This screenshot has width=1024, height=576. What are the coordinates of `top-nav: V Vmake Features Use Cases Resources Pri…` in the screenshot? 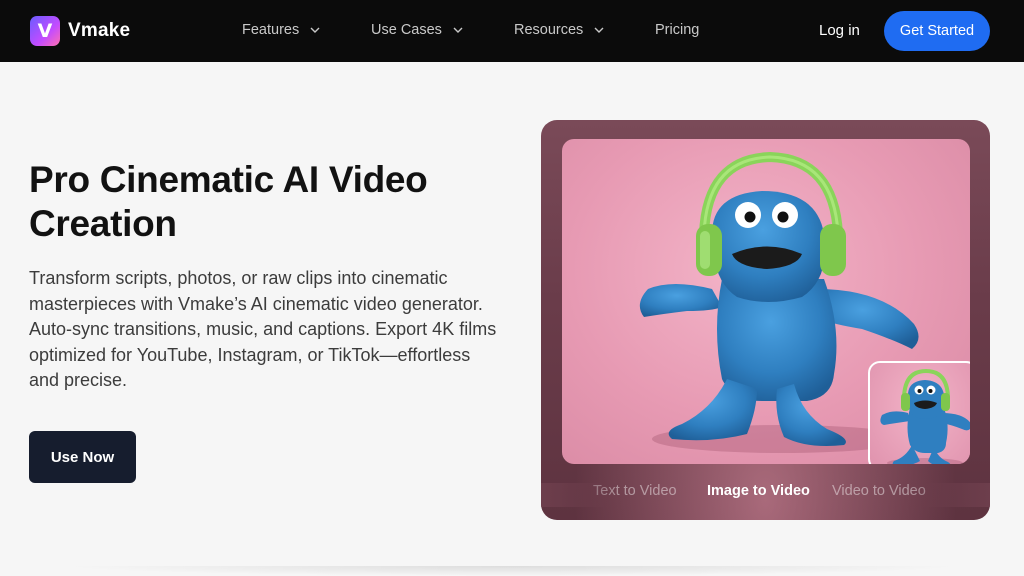 It's located at (512, 31).